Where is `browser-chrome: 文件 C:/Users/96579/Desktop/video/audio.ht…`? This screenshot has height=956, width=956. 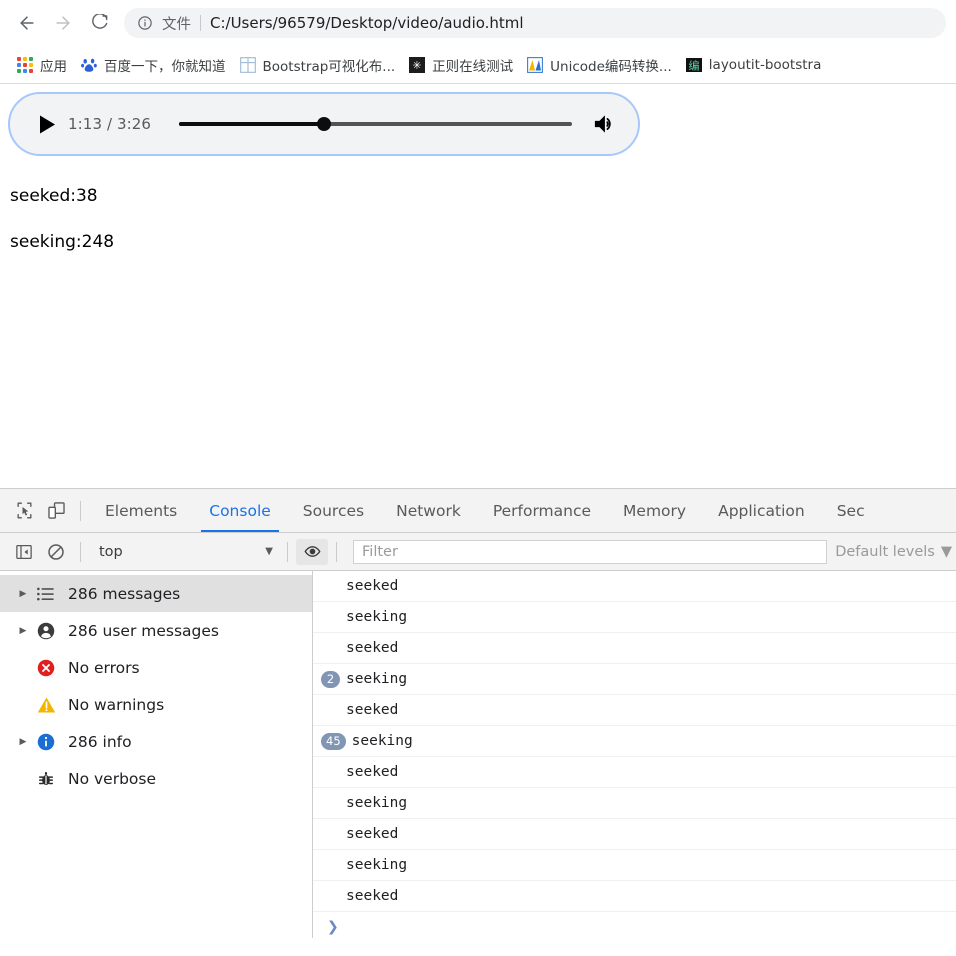
browser-chrome: 文件 C:/Users/96579/Desktop/video/audio.ht… is located at coordinates (478, 42).